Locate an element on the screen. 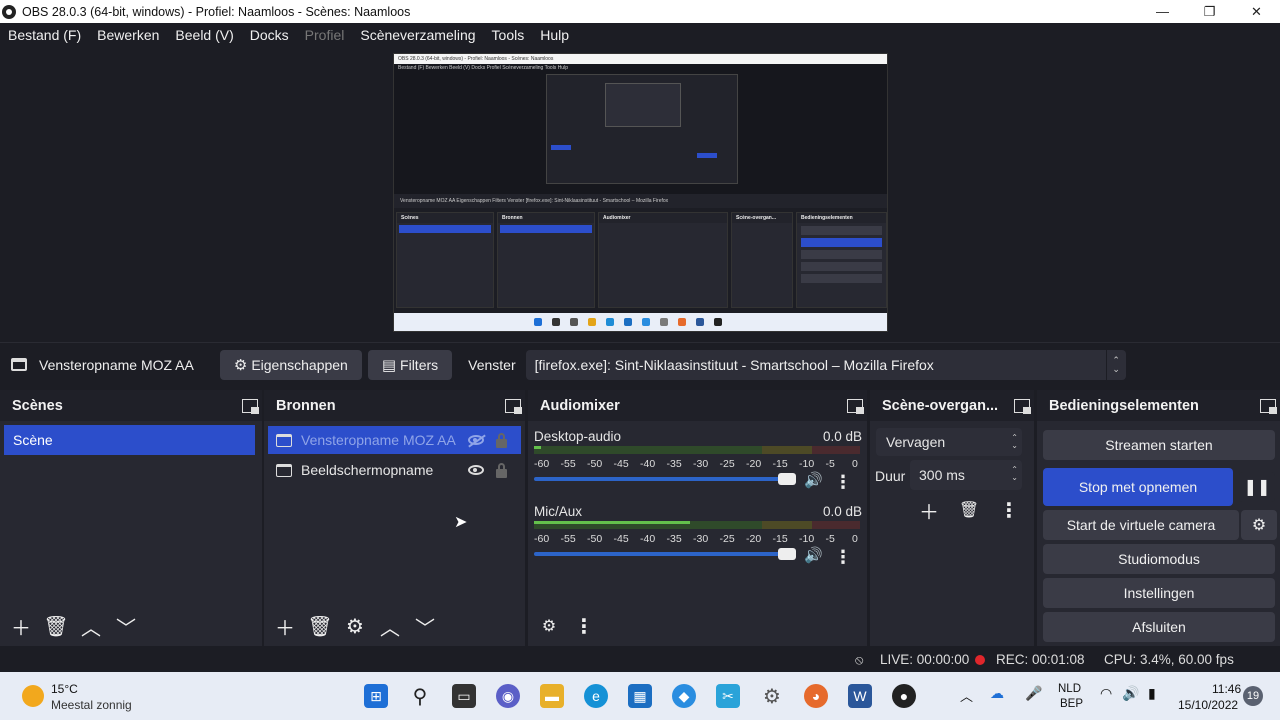 The image size is (1280, 720). preview-tb-icon is located at coordinates (682, 322).